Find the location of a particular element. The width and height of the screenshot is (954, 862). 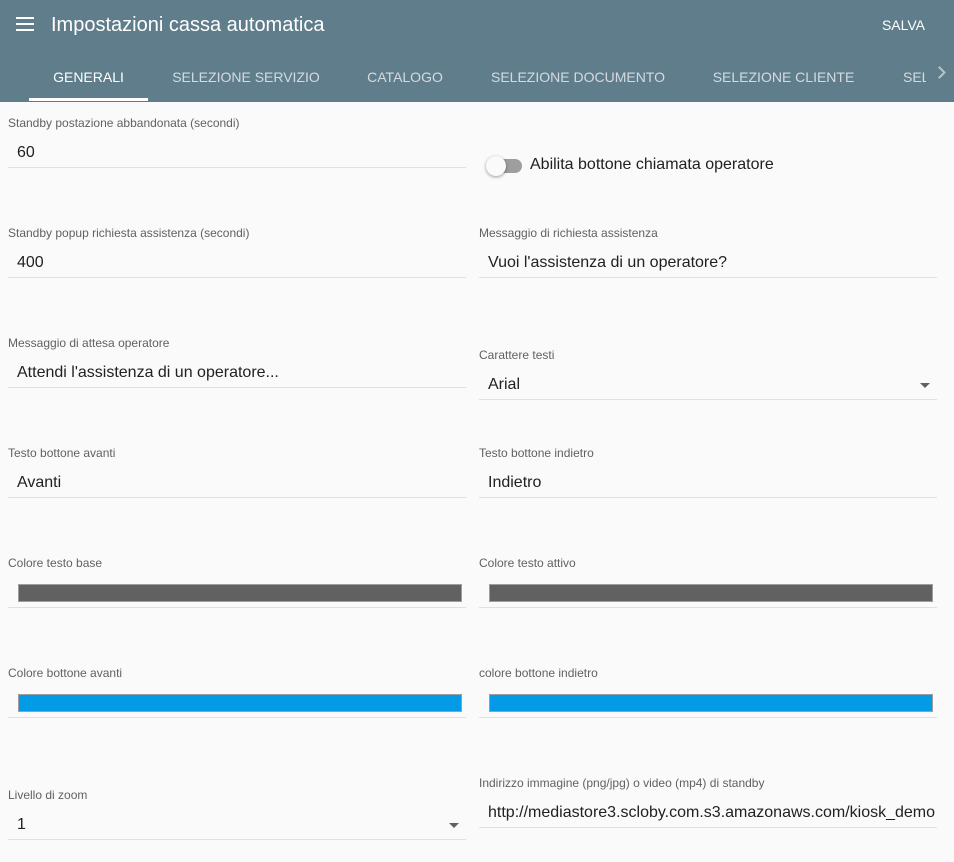

testo-indietro-label: Testo bottone indietro is located at coordinates (536, 453).